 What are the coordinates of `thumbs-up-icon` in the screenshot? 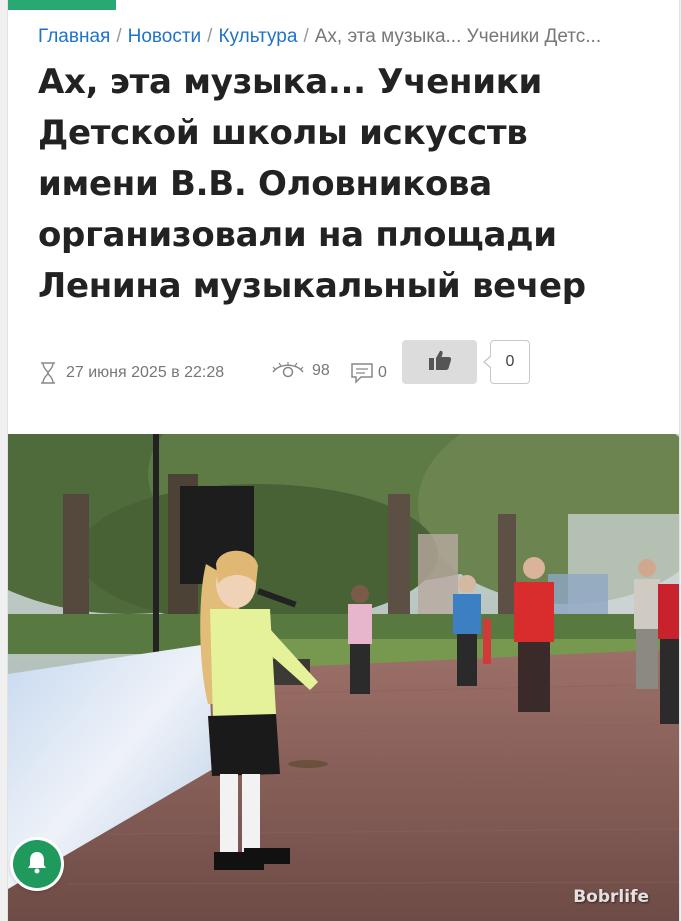 It's located at (440, 362).